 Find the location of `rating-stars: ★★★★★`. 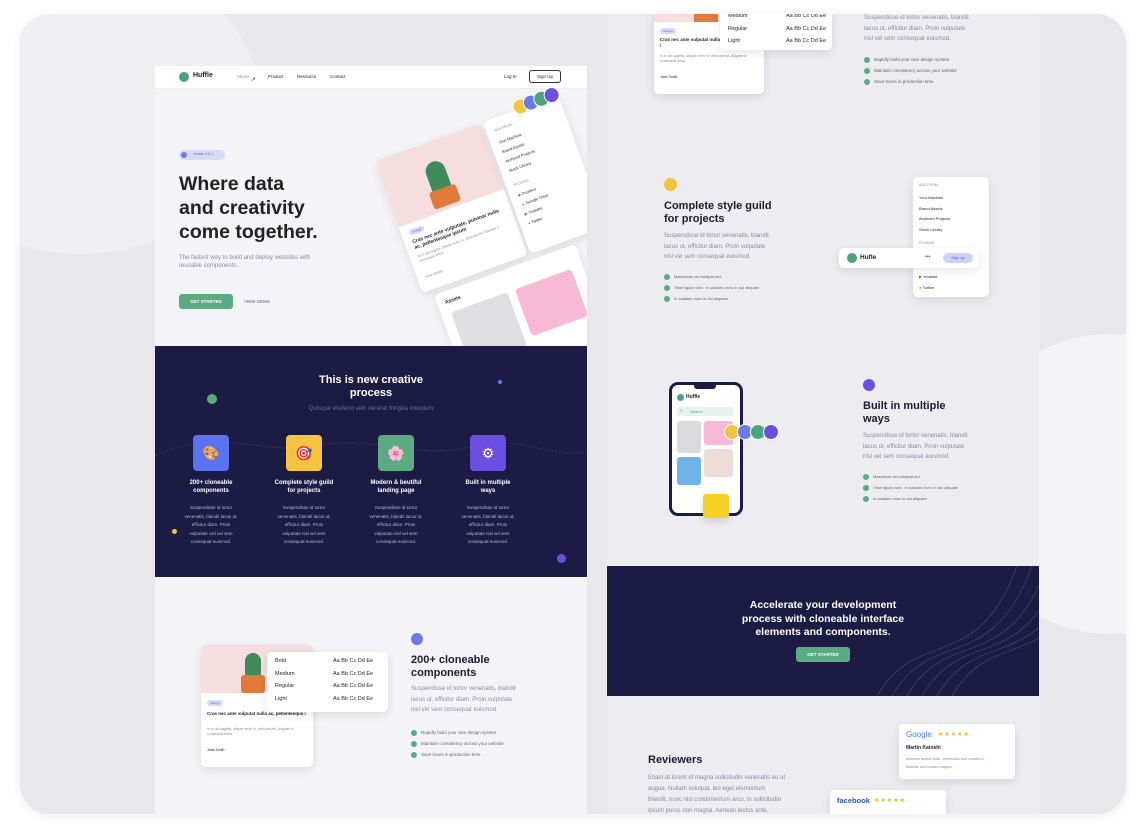

rating-stars: ★★★★★ is located at coordinates (890, 801).